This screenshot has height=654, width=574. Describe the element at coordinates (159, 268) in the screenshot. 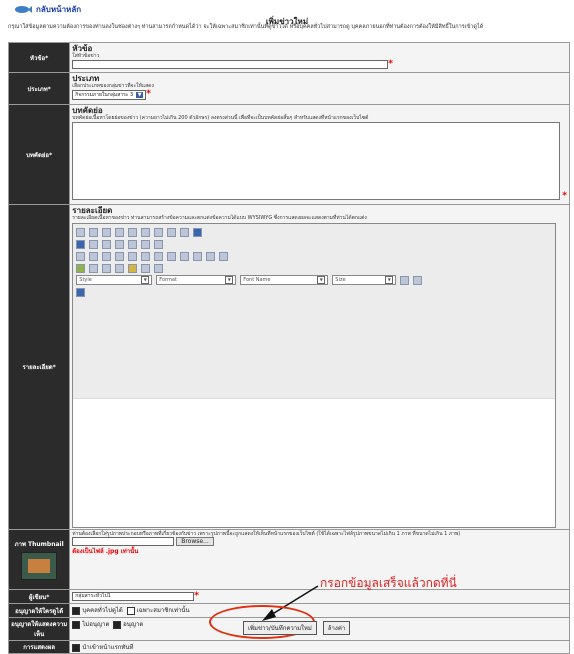

I see `pagebreak-icon` at that location.